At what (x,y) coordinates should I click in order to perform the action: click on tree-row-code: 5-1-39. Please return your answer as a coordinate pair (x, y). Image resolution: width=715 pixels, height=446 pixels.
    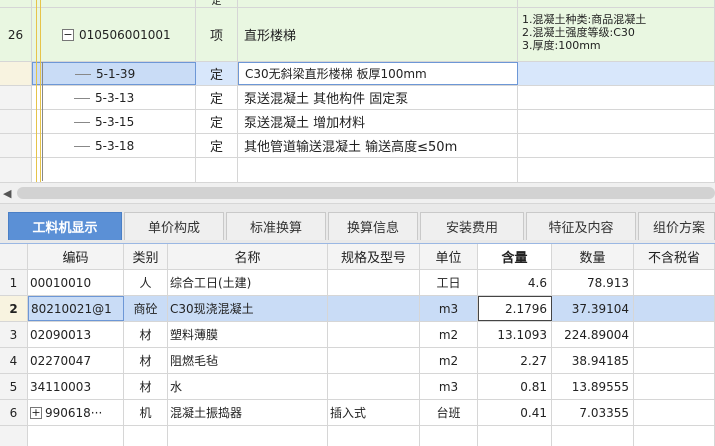
    Looking at the image, I should click on (114, 73).